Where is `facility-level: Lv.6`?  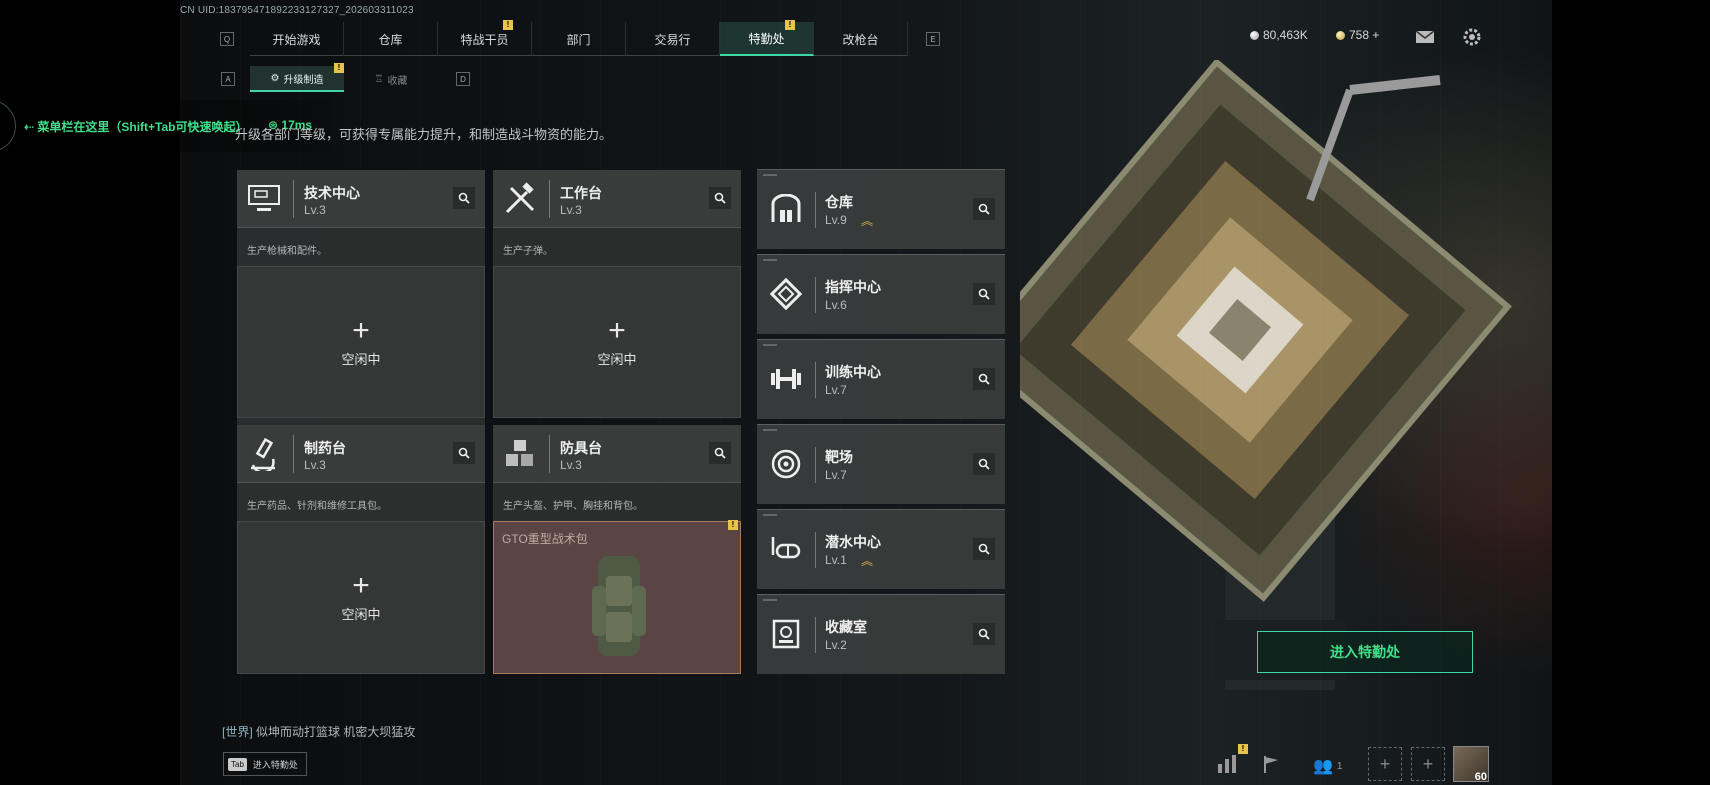 facility-level: Lv.6 is located at coordinates (836, 305).